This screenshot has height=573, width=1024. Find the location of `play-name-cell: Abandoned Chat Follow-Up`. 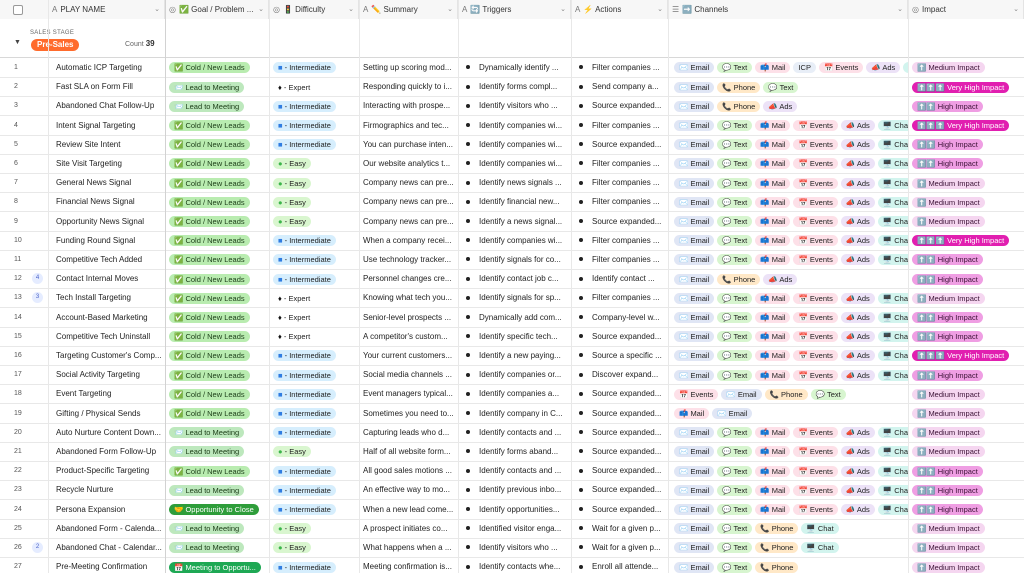

play-name-cell: Abandoned Chat Follow-Up is located at coordinates (108, 105).